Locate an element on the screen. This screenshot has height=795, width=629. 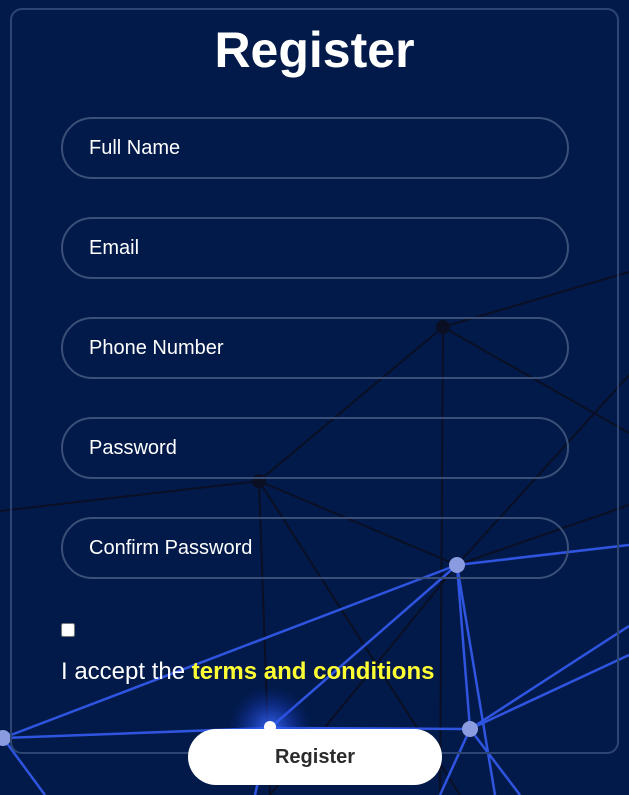
page-title: Register is located at coordinates (314, 50).